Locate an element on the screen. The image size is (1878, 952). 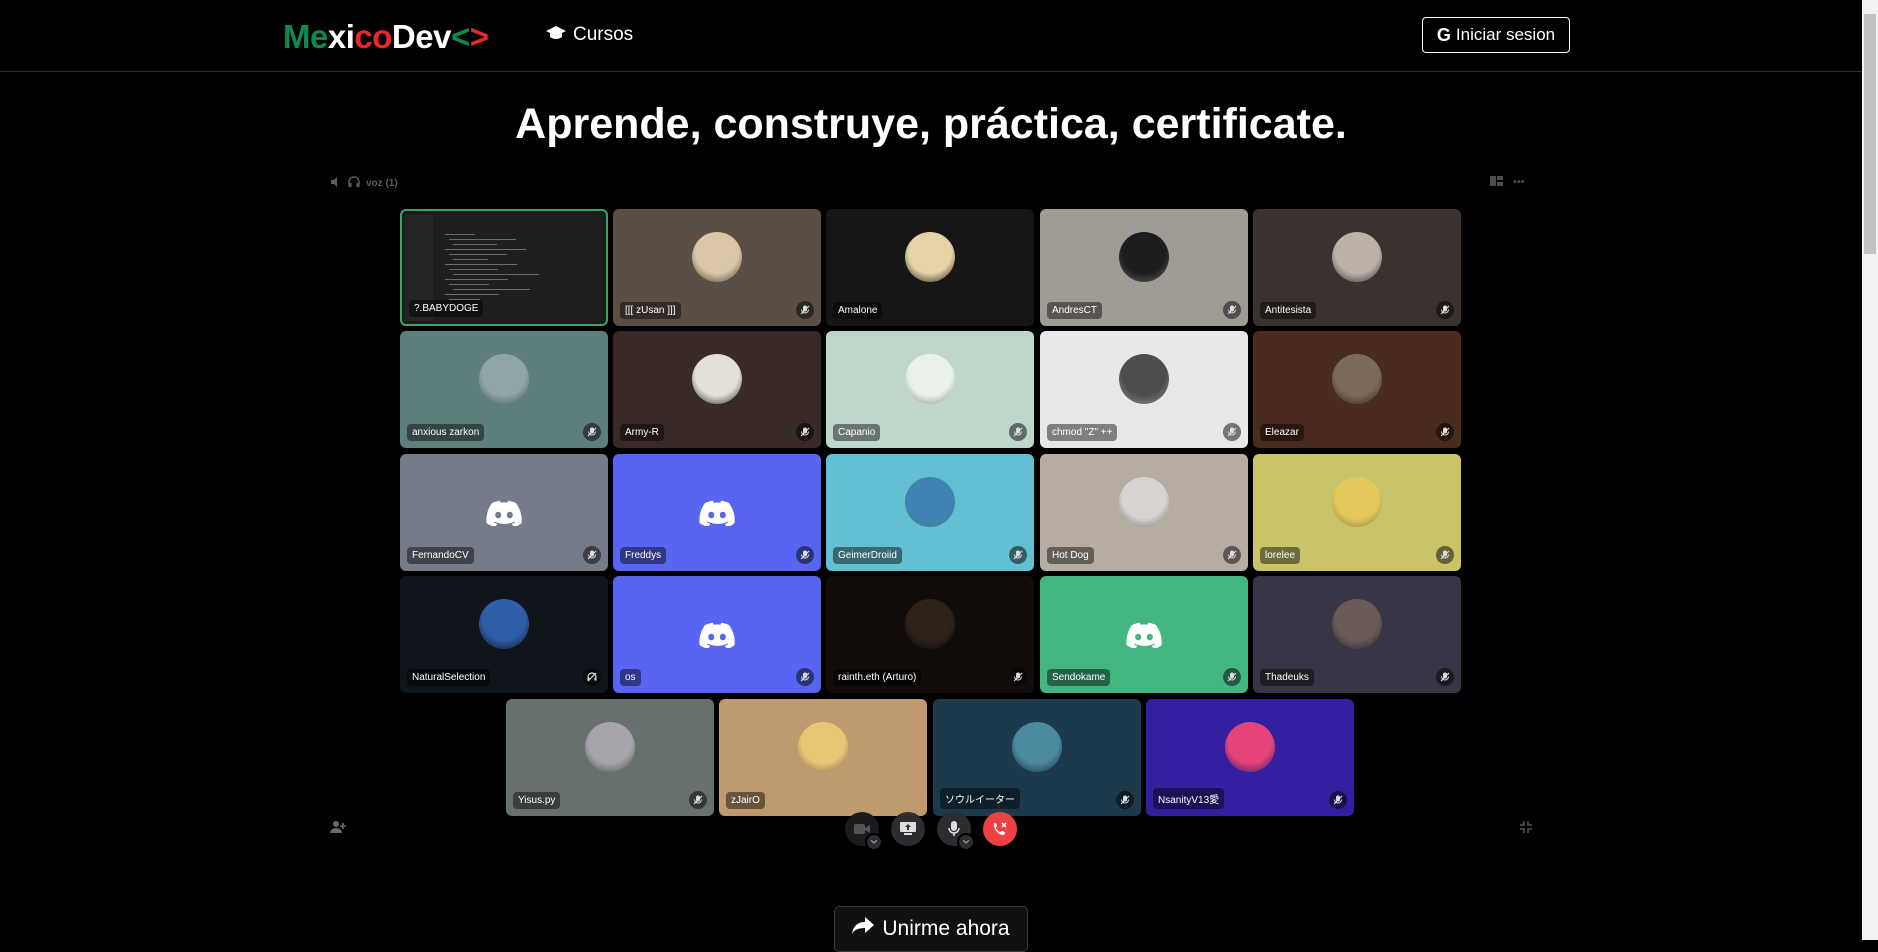
participant-tile: FernandoCV is located at coordinates (504, 512).